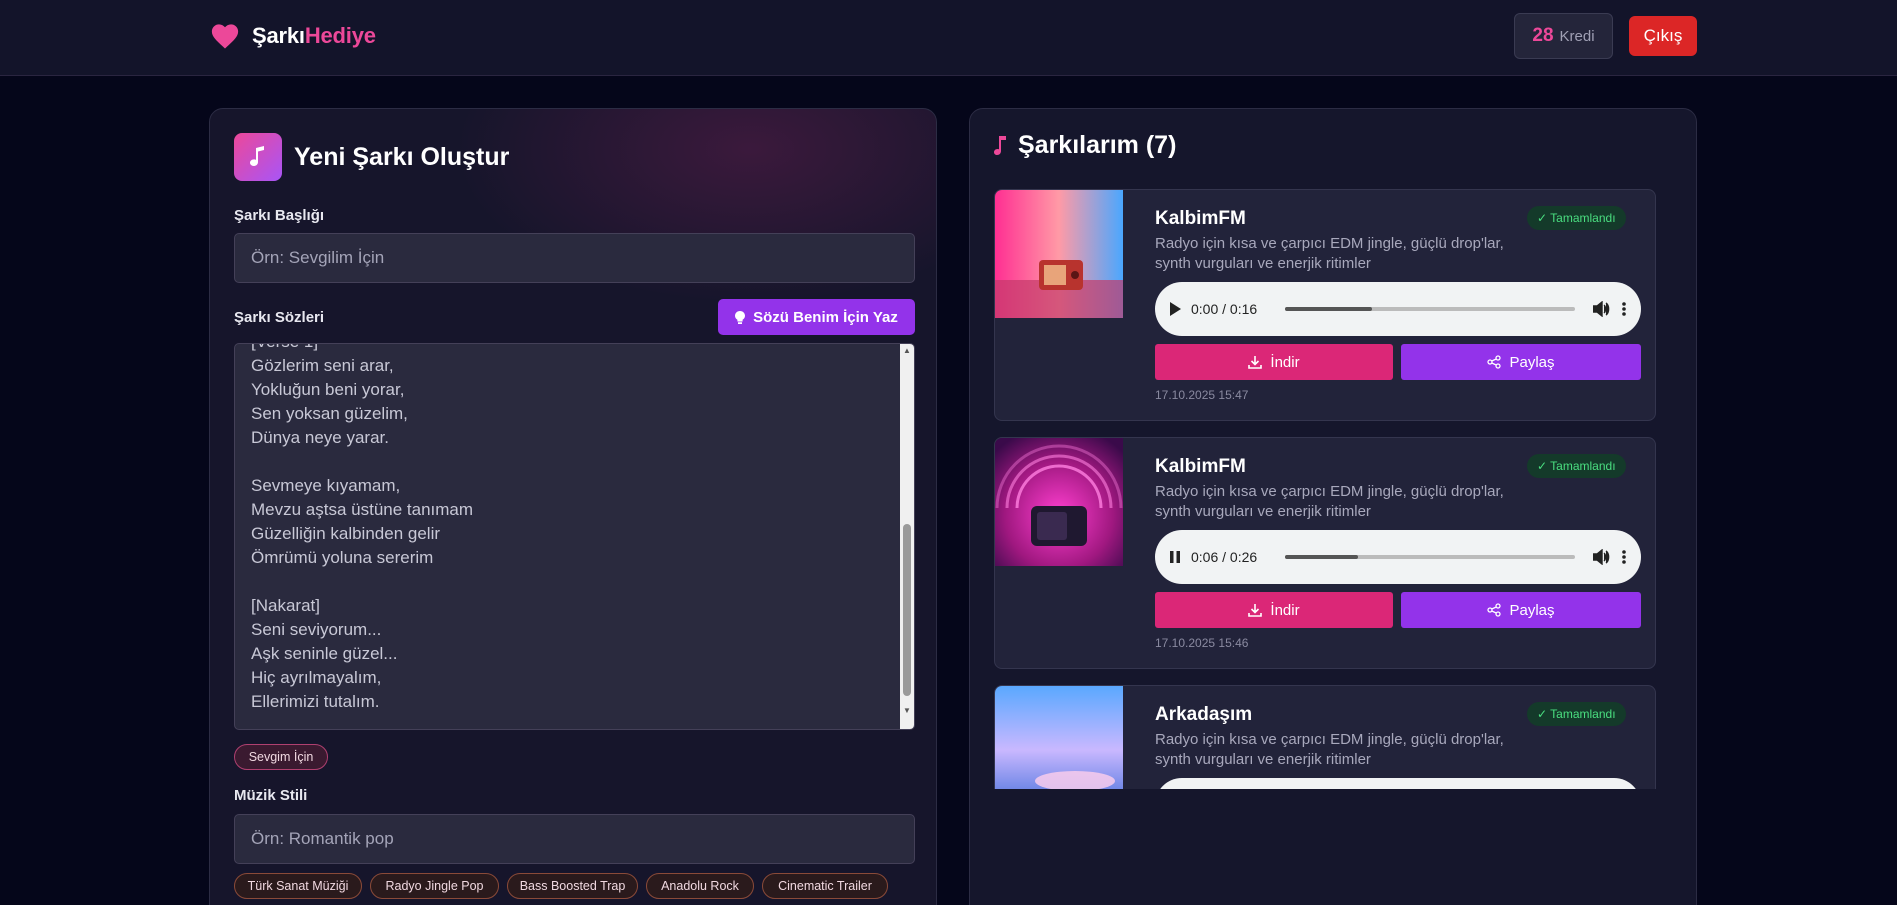  I want to click on top-bar: ŞarkıHediye 28 Kredi Çıkış, so click(948, 38).